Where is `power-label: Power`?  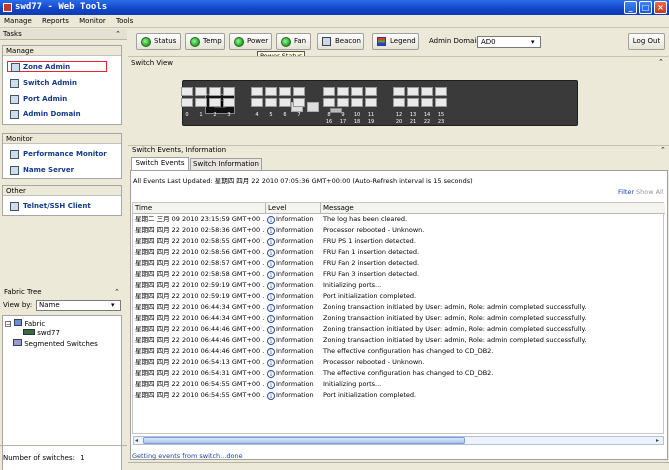
power-label: Power is located at coordinates (258, 41).